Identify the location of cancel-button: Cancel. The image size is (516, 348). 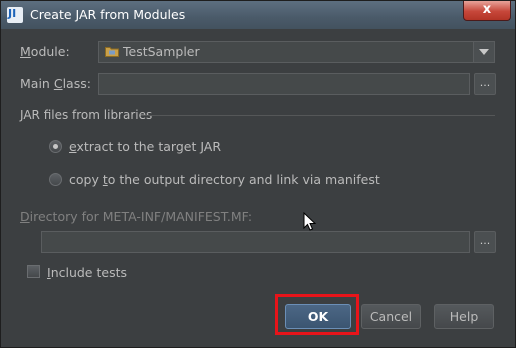
(391, 316).